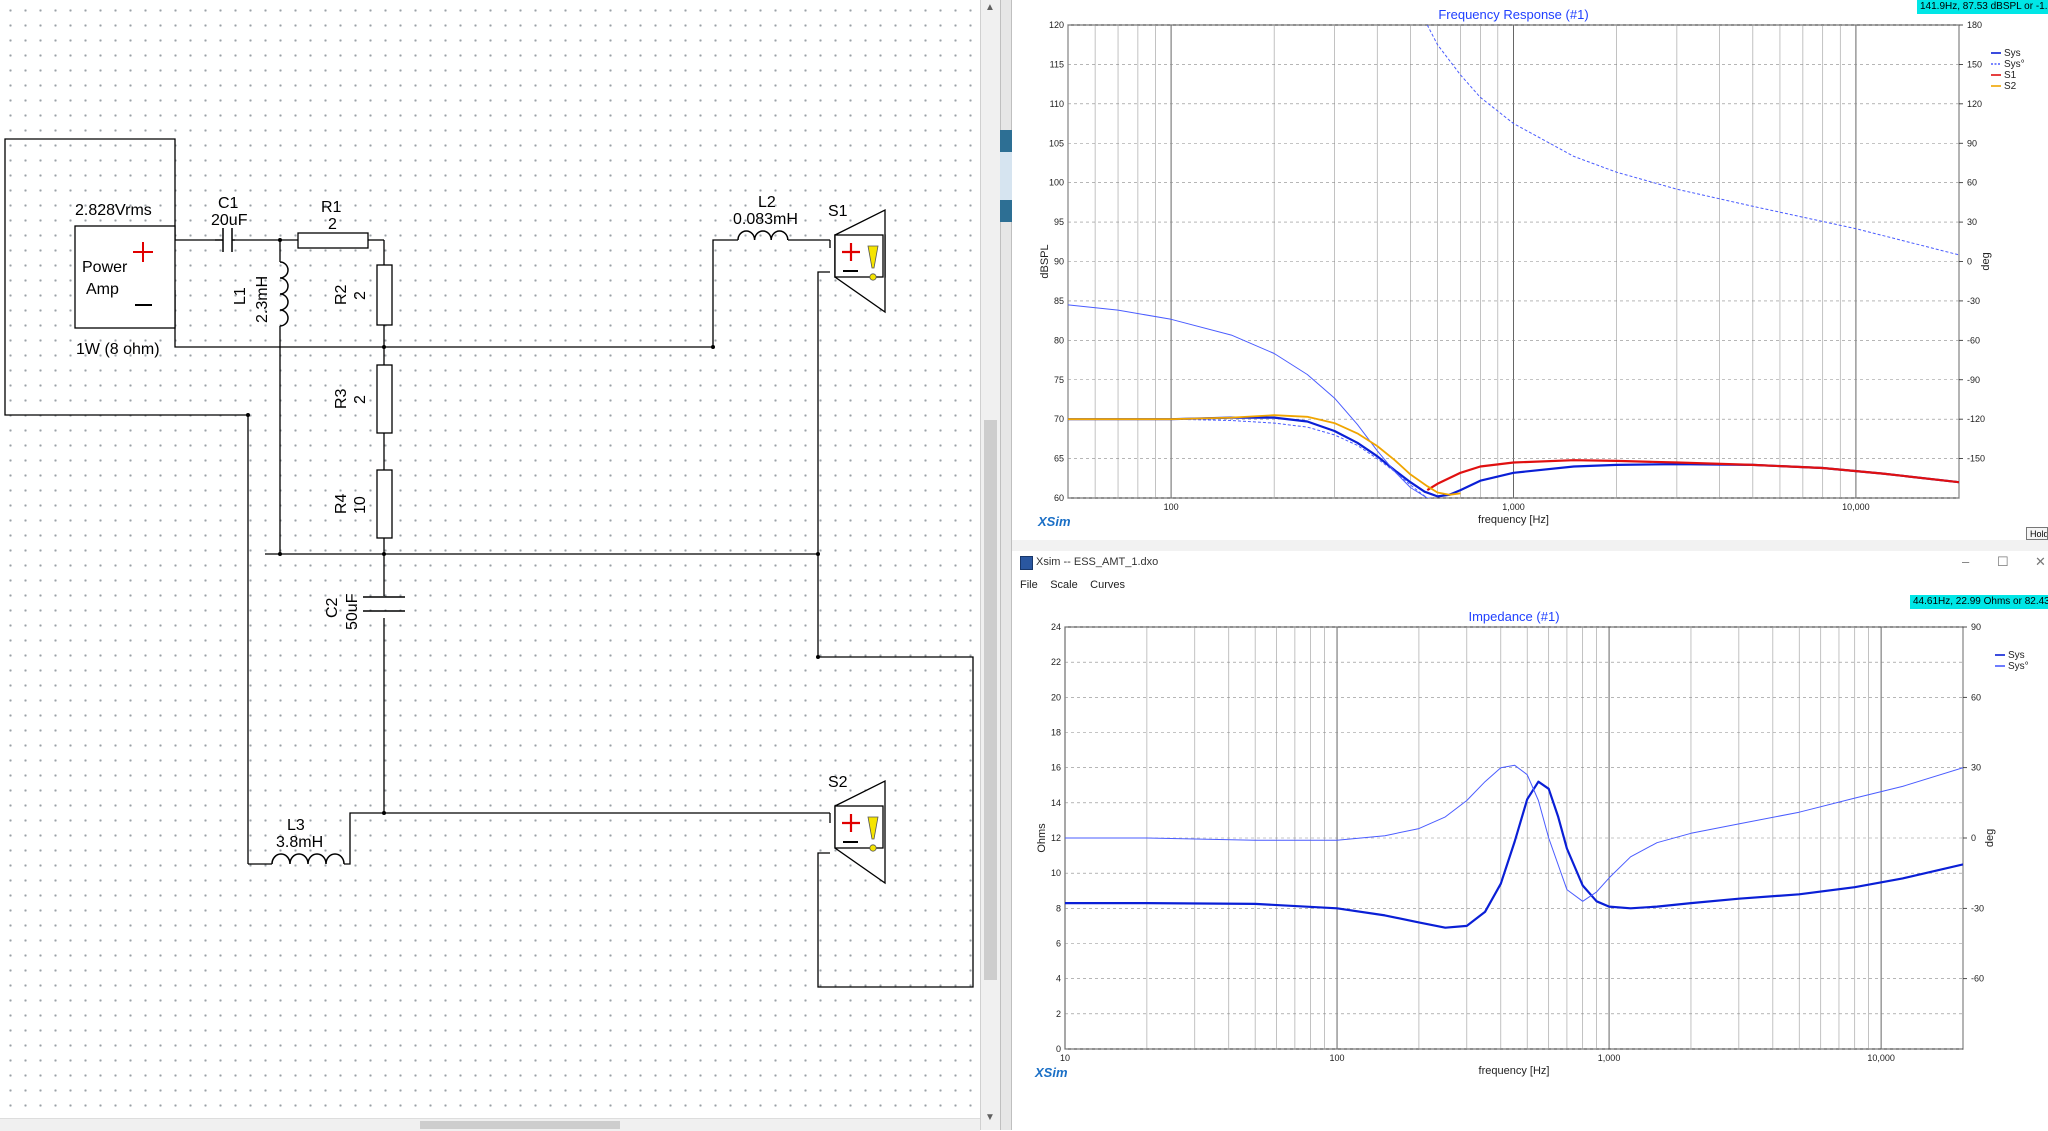 The width and height of the screenshot is (2048, 1131). Describe the element at coordinates (1856, 507) in the screenshot. I see `fr-xtick-label: 10,000` at that location.